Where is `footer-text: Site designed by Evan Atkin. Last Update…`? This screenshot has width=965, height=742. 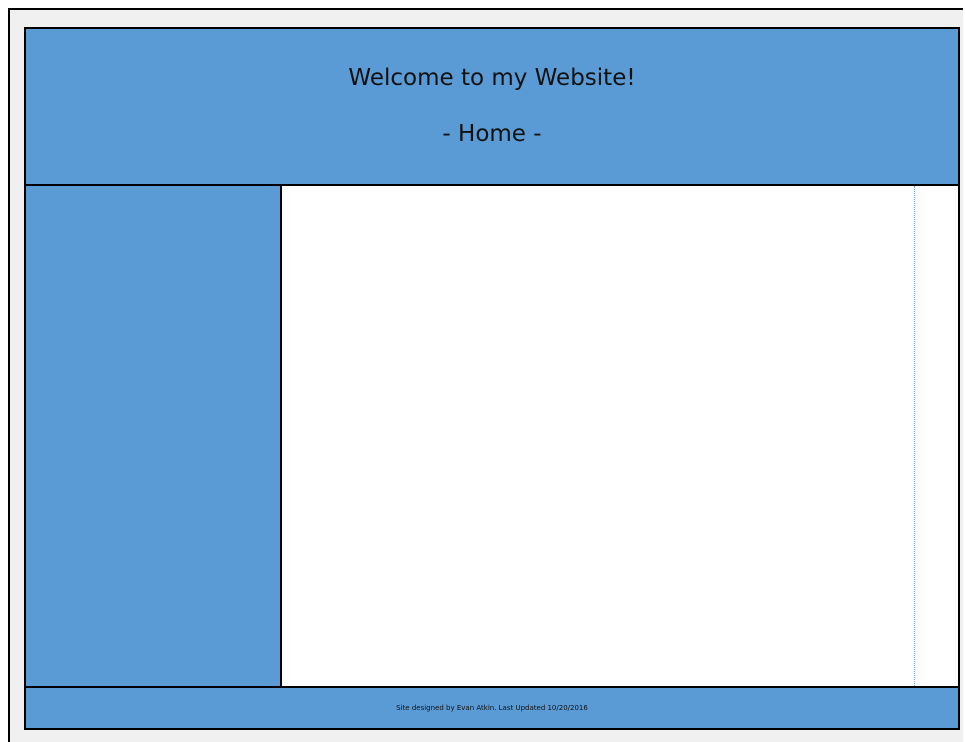
footer-text: Site designed by Evan Atkin. Last Update… is located at coordinates (492, 708).